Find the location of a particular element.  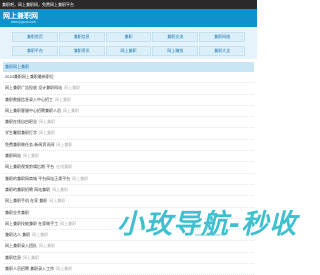

list-item: 兼职信息 网上兼职 is located at coordinates (128, 259).